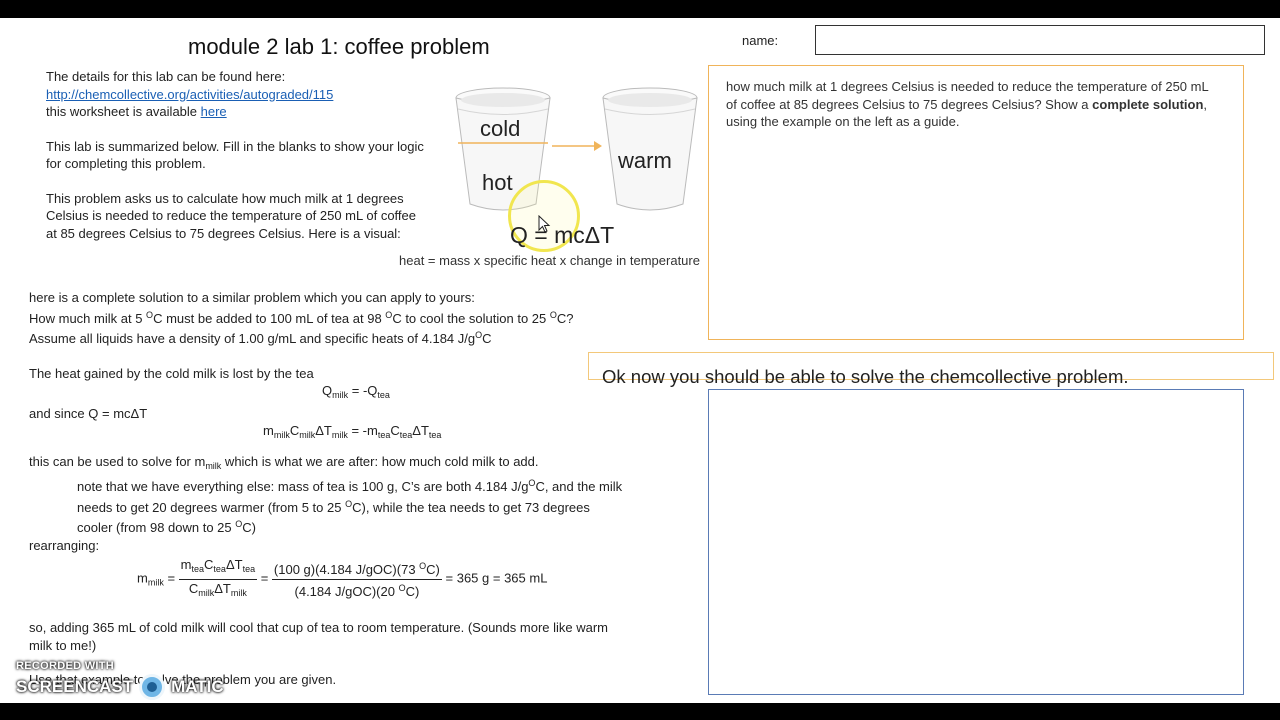 This screenshot has height=720, width=1280. What do you see at coordinates (63, 645) in the screenshot?
I see `conclusion-line-2: milk to me!)` at bounding box center [63, 645].